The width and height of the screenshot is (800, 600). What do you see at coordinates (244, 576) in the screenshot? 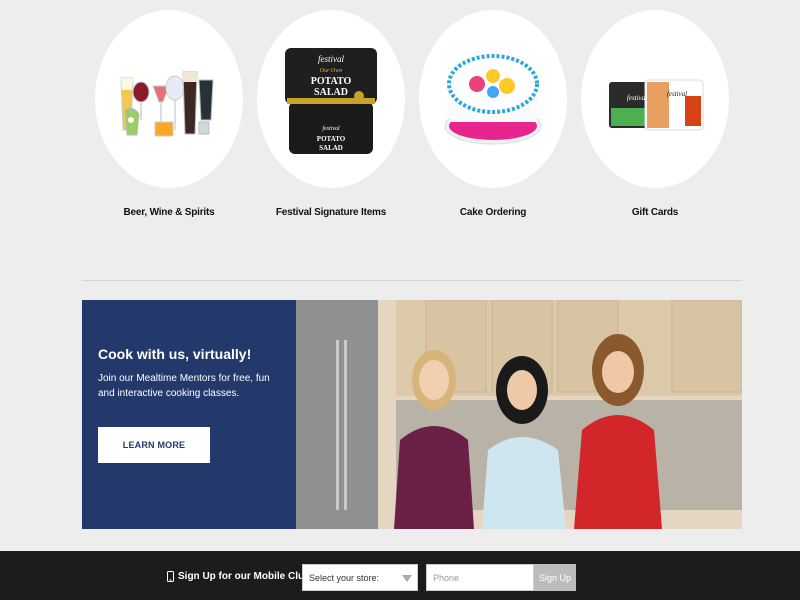
I see `signup-label-text: Sign Up for our Mobile Club` at bounding box center [244, 576].